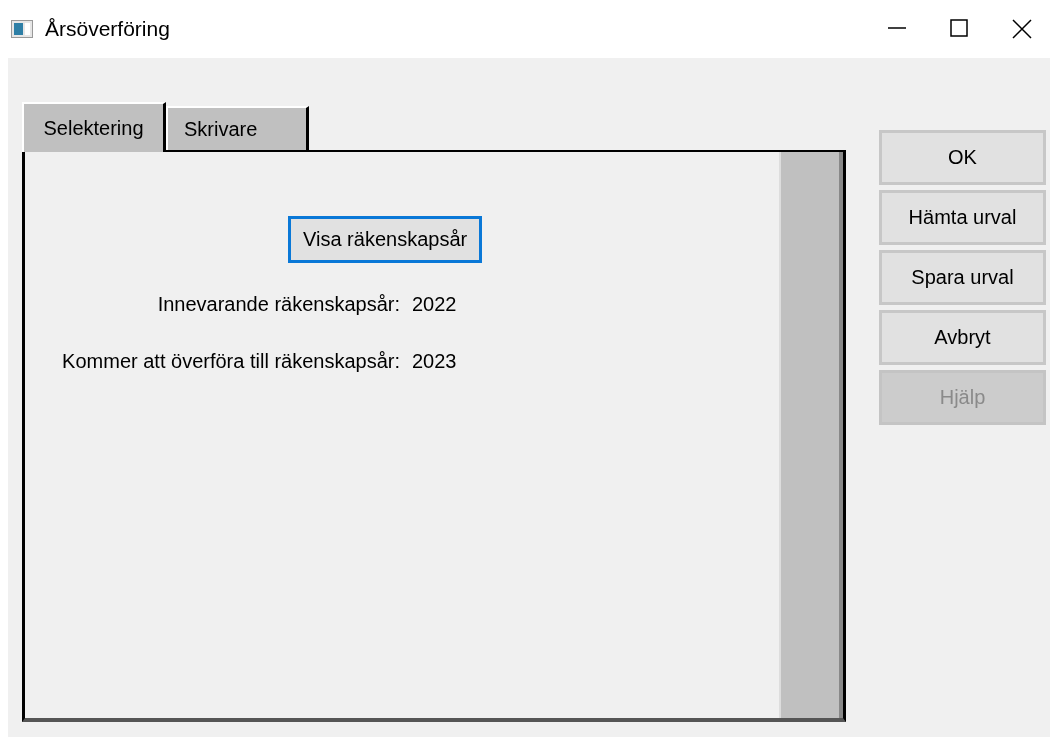 The image size is (1058, 737). What do you see at coordinates (434, 361) in the screenshot?
I see `field-value: 2023` at bounding box center [434, 361].